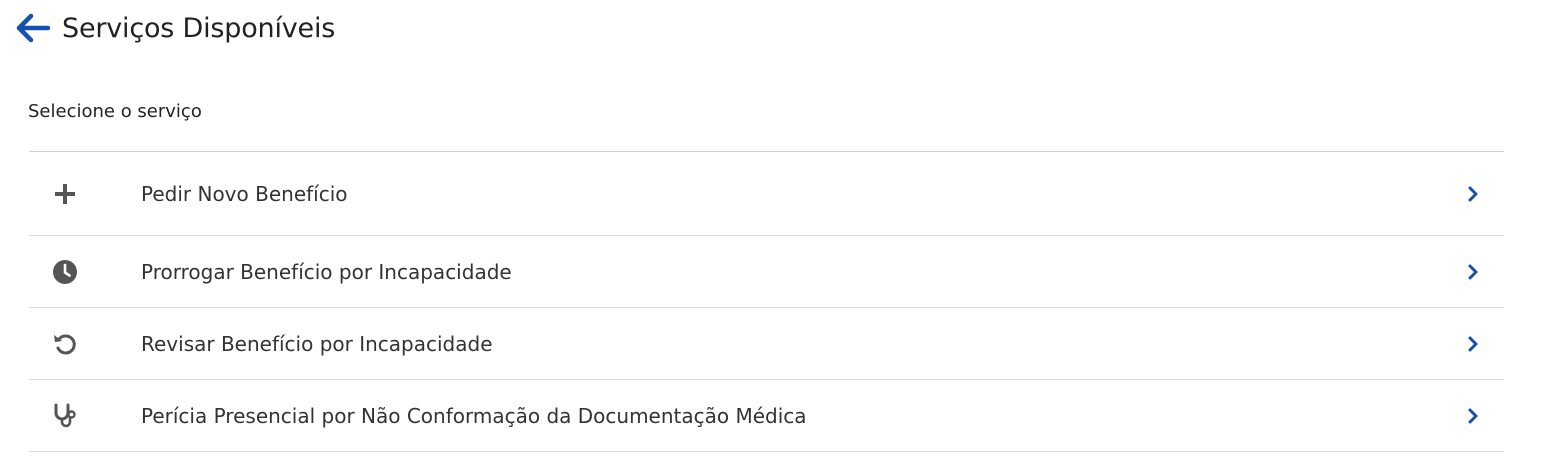 This screenshot has width=1548, height=474. I want to click on service-item-prorrogar-beneficio: Prorrogar Benefício por Incapacidade, so click(766, 272).